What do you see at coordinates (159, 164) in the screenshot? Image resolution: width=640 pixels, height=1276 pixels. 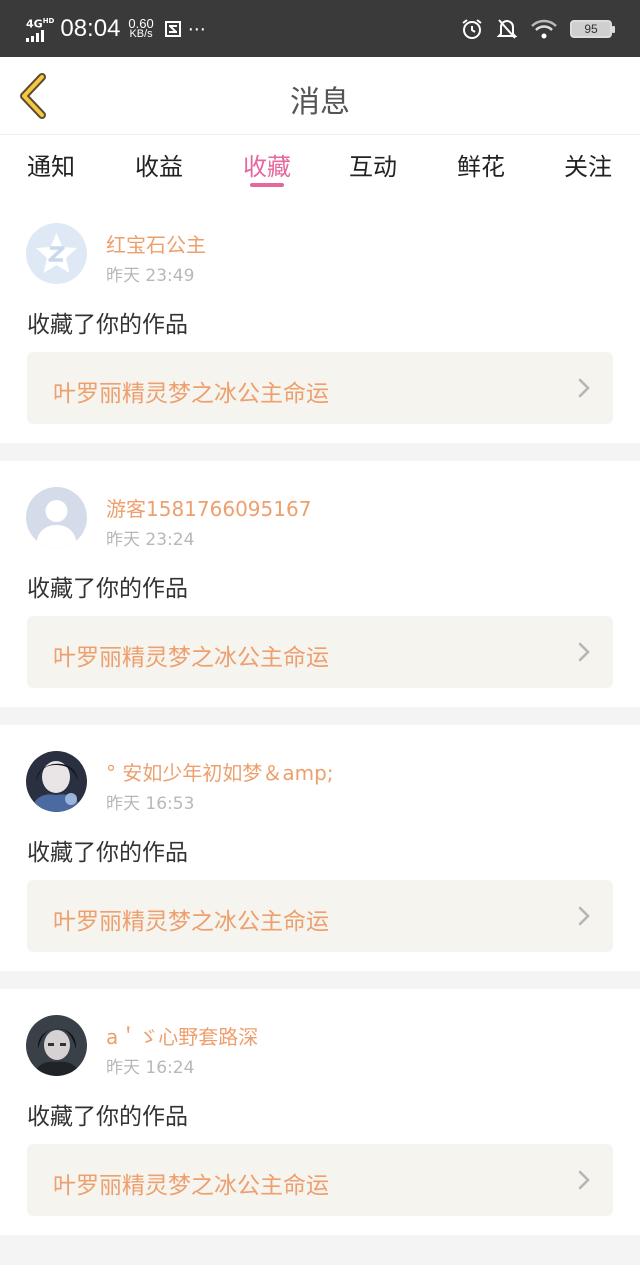 I see `tab-earnings: 收益` at bounding box center [159, 164].